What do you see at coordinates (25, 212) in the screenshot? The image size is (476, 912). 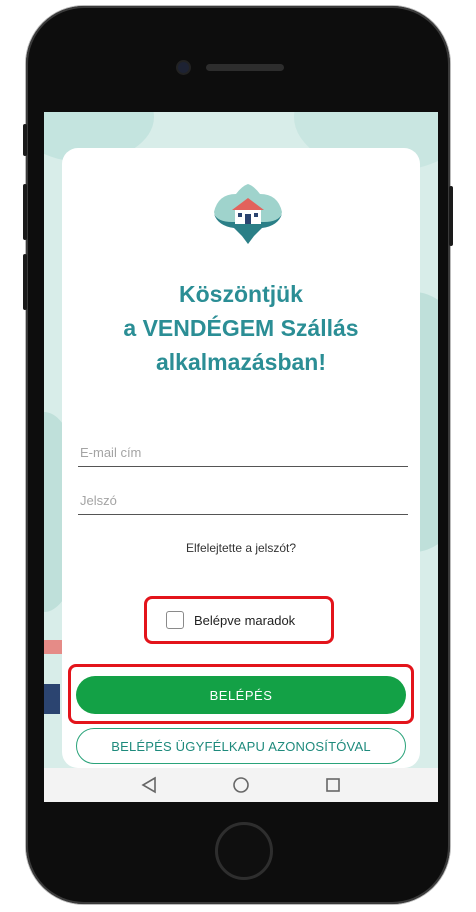 I see `volume-up-button` at bounding box center [25, 212].